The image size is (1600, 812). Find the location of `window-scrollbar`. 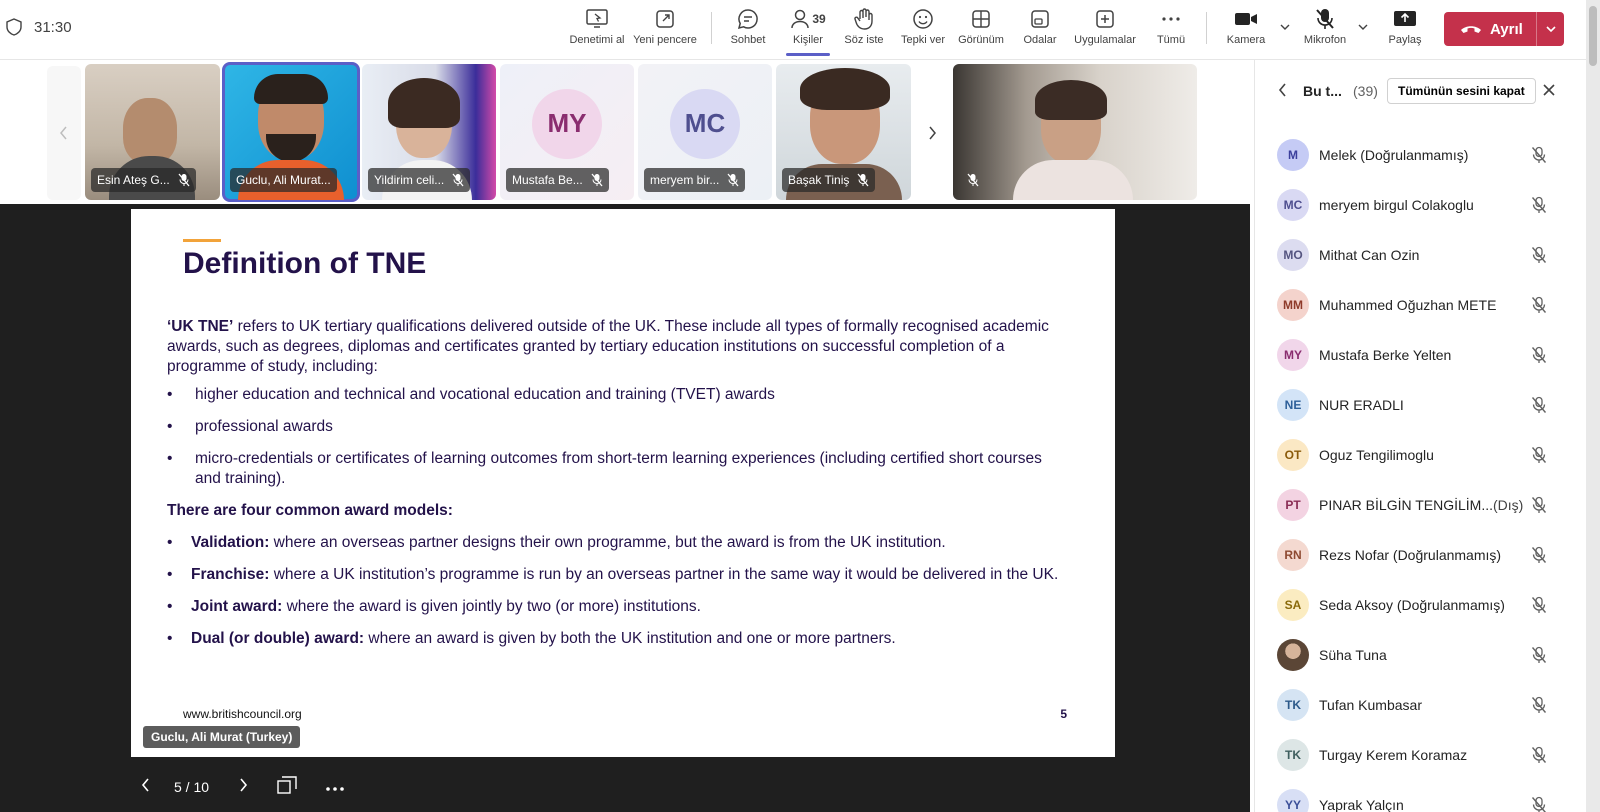

window-scrollbar is located at coordinates (1593, 406).